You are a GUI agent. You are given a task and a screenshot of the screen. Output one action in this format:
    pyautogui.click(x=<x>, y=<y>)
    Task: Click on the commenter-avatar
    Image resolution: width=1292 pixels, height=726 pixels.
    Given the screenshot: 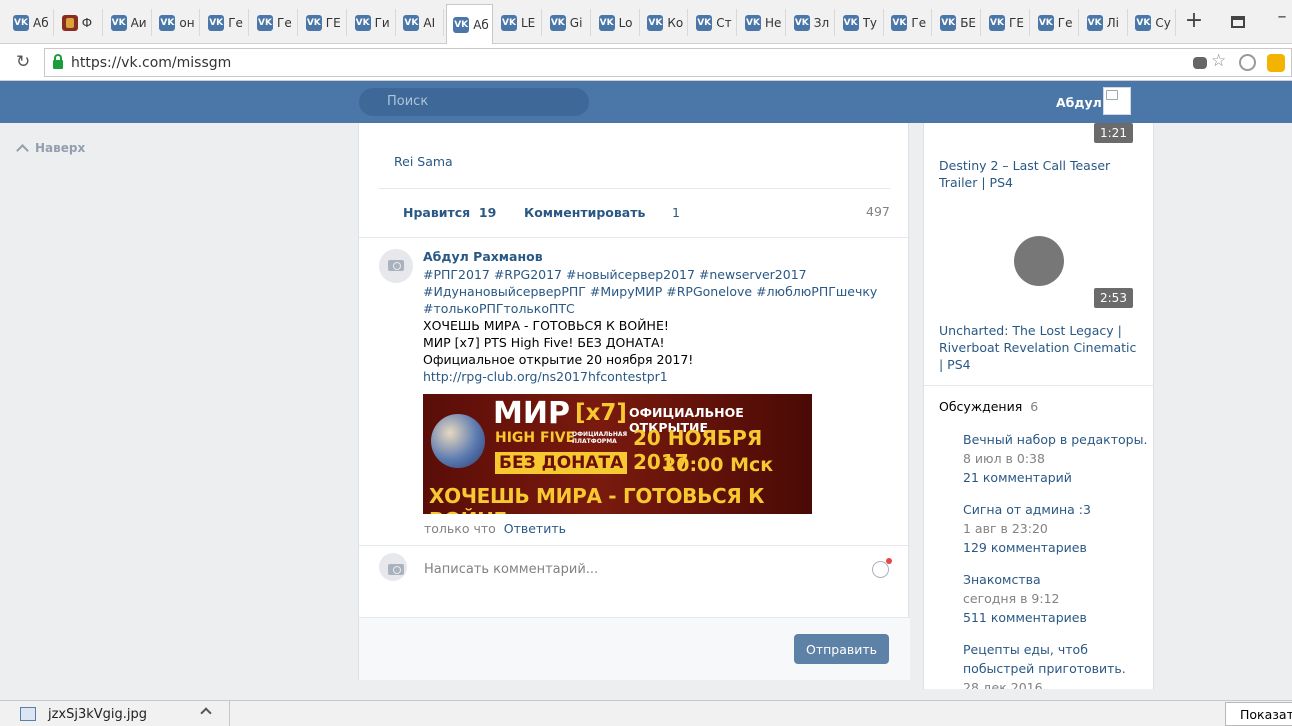 What is the action you would take?
    pyautogui.click(x=396, y=266)
    